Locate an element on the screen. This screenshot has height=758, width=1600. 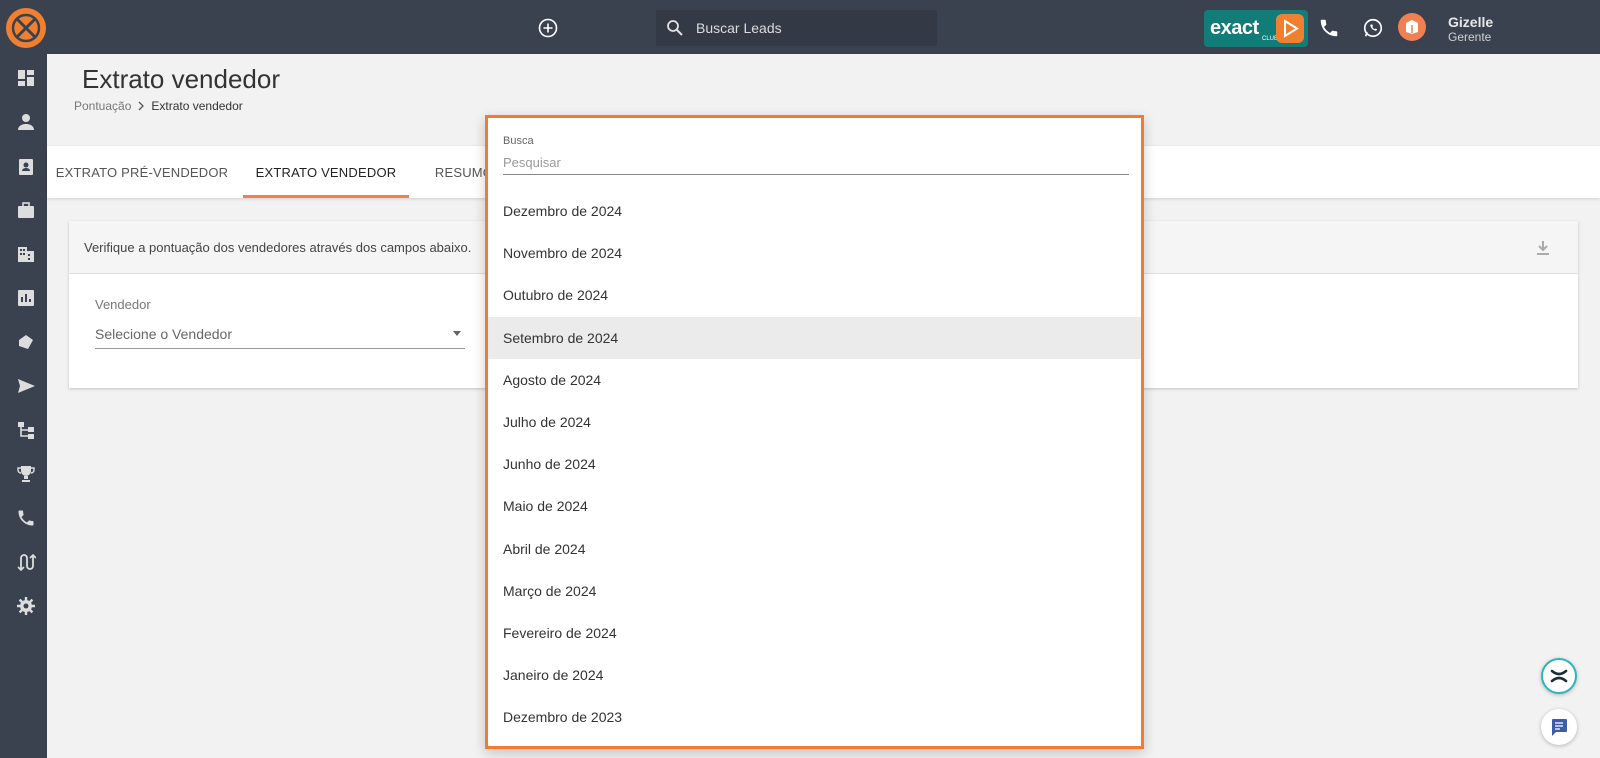
dropdown-option: Fevereiro de 2024 is located at coordinates (814, 633).